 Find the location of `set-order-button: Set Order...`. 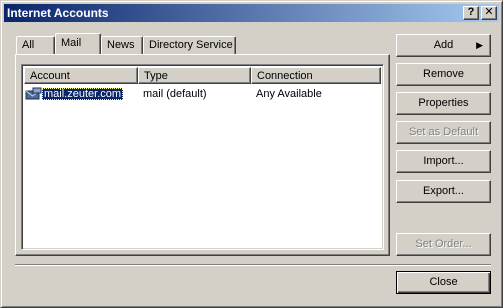

set-order-button: Set Order... is located at coordinates (443, 244).